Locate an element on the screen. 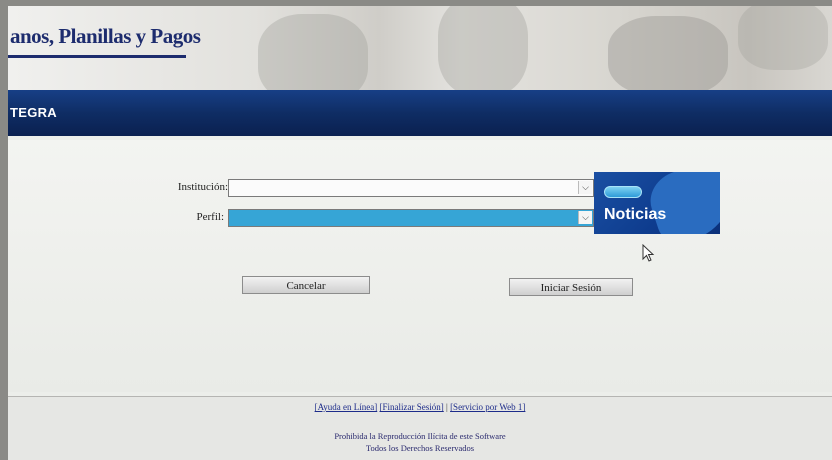  perfil-select: ⌵ is located at coordinates (411, 218).